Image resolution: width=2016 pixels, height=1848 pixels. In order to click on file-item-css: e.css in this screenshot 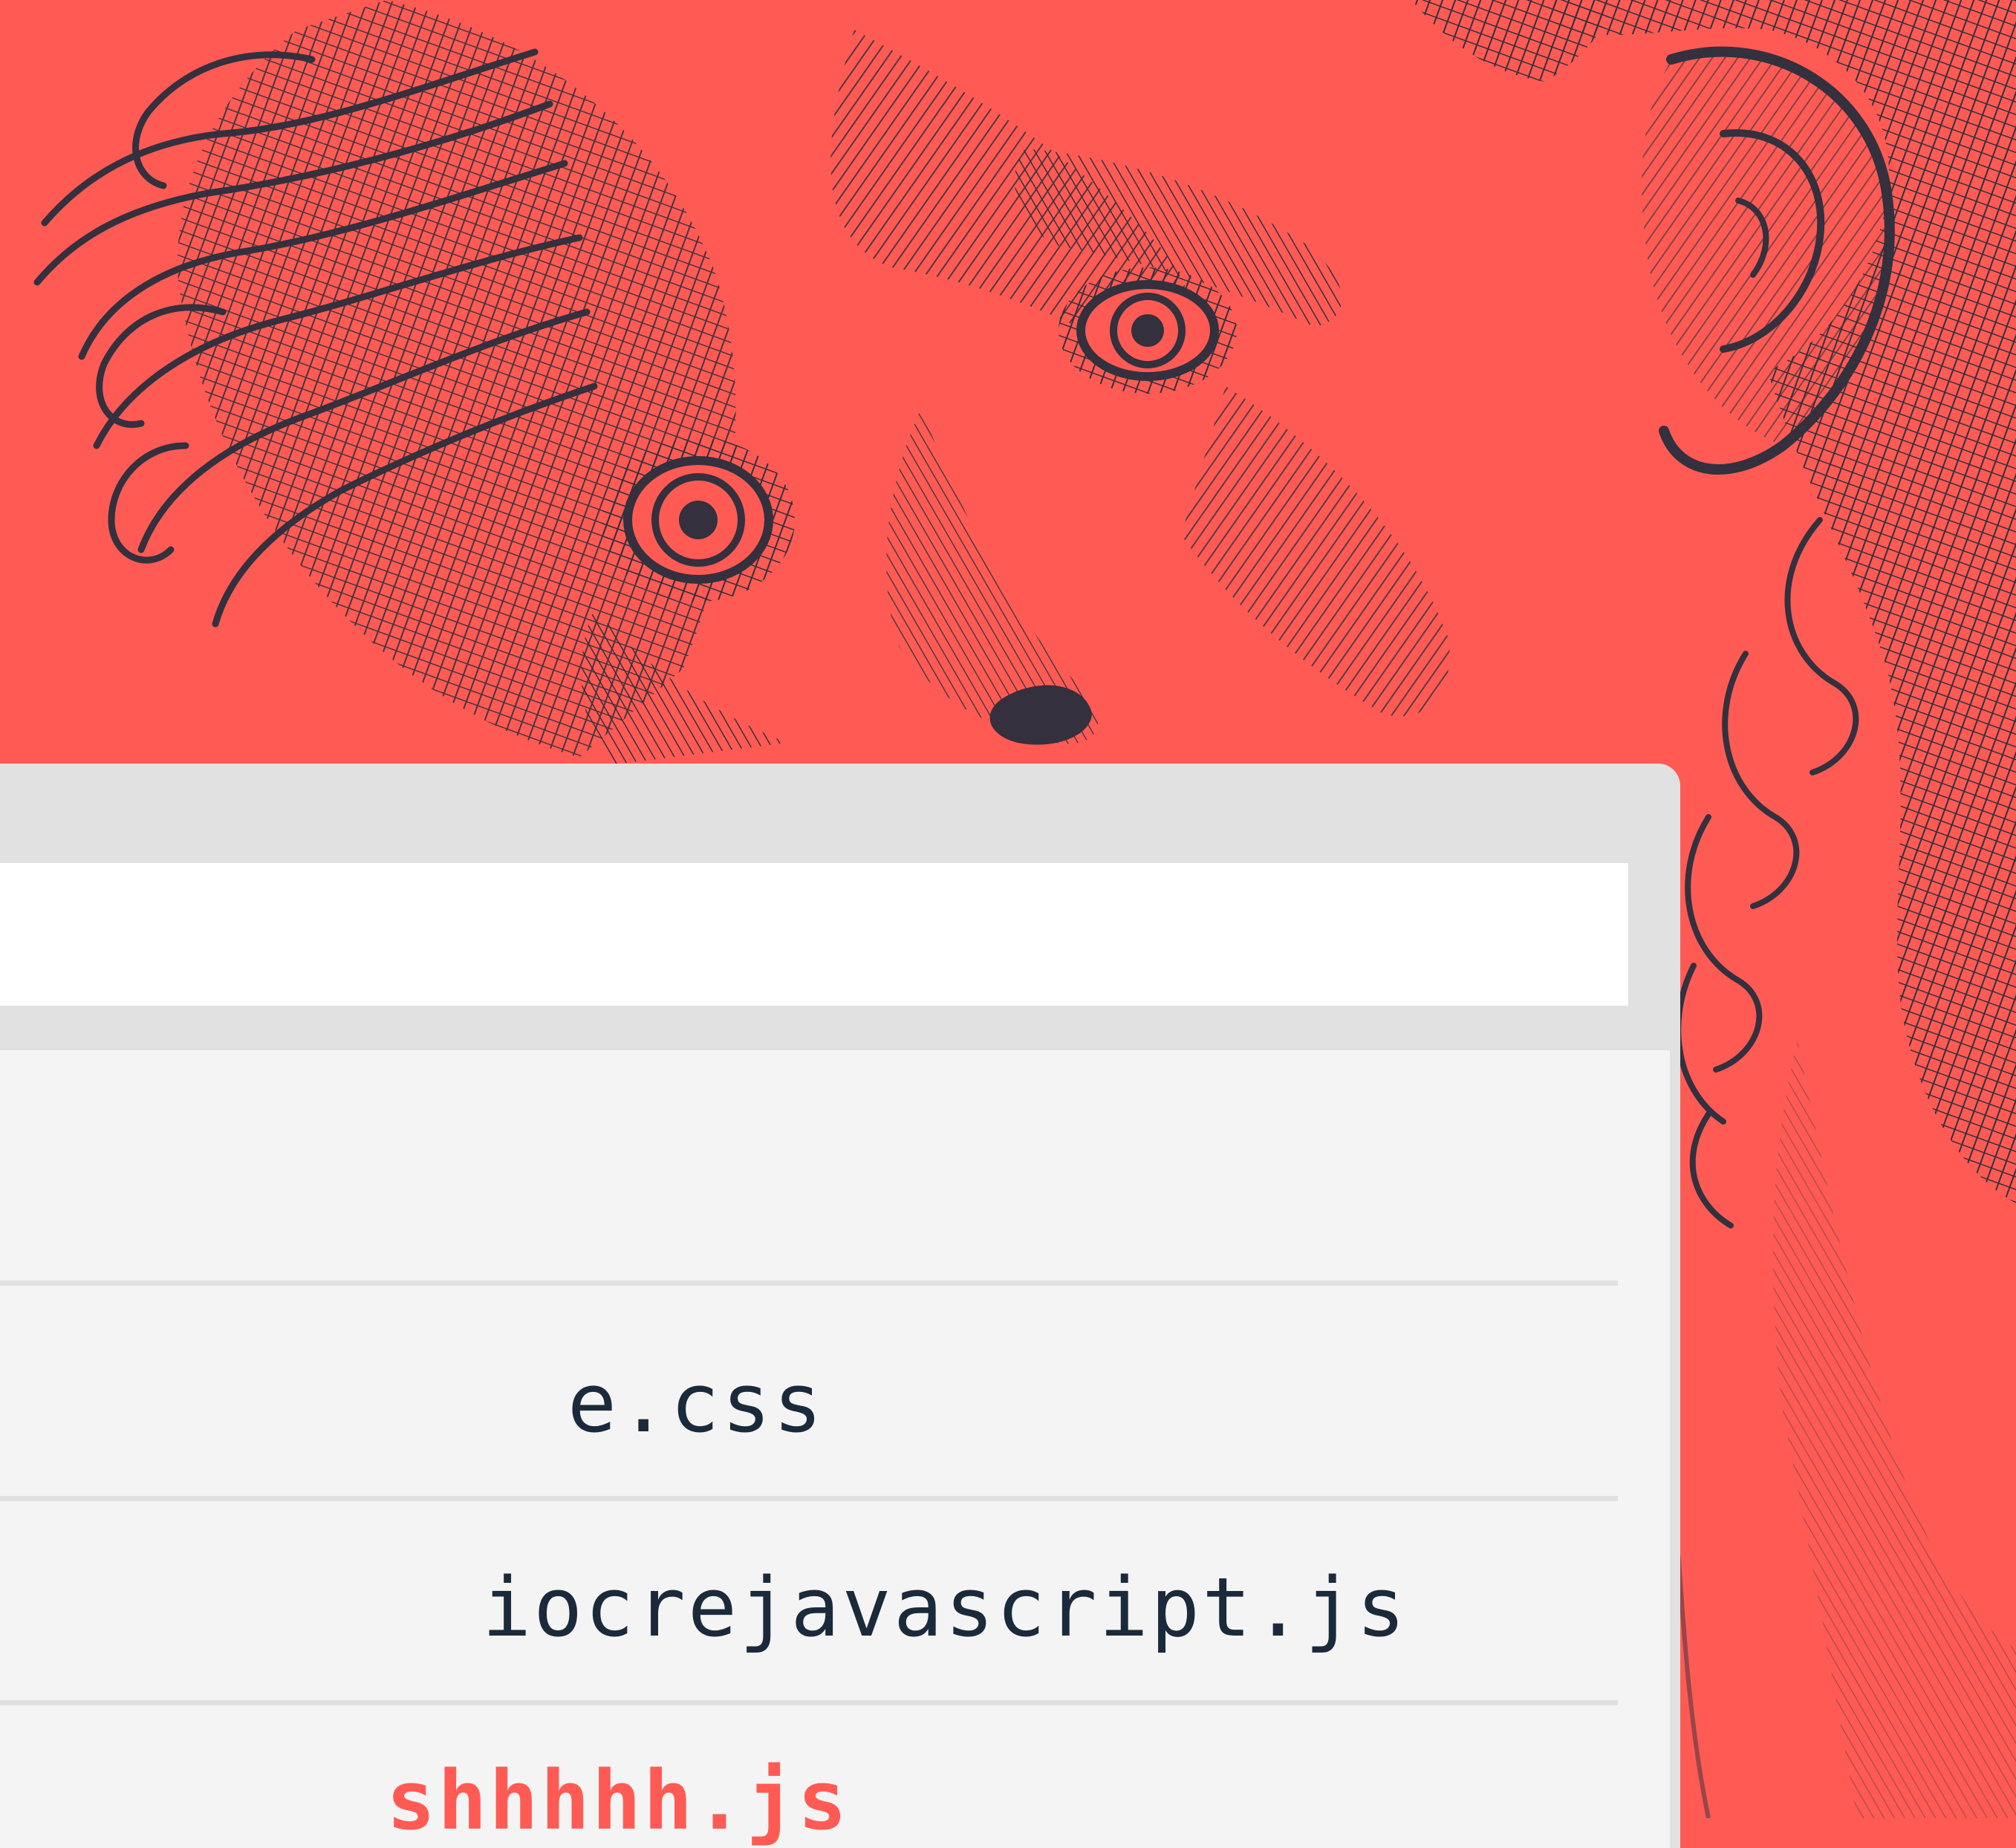, I will do `click(697, 1403)`.